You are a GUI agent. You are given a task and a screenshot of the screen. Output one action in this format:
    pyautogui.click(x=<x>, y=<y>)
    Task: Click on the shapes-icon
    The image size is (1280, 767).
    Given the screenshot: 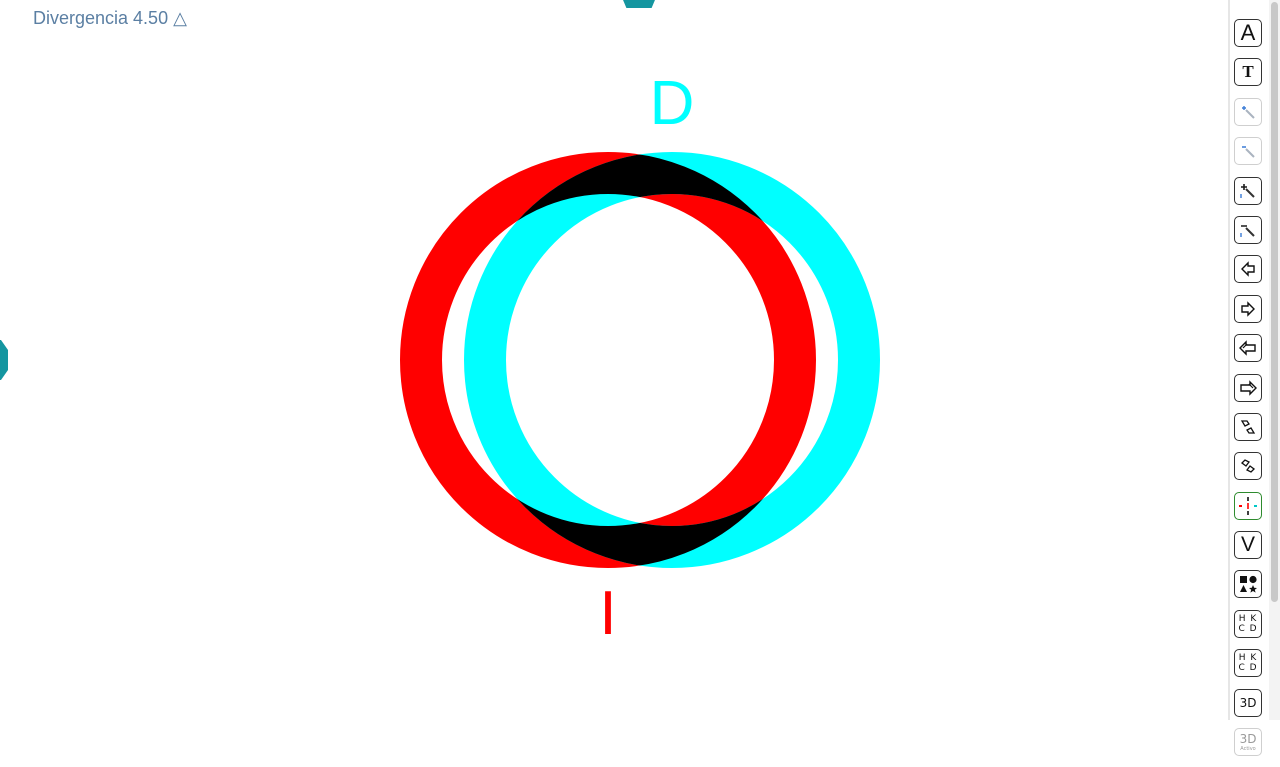 What is the action you would take?
    pyautogui.click(x=1248, y=585)
    